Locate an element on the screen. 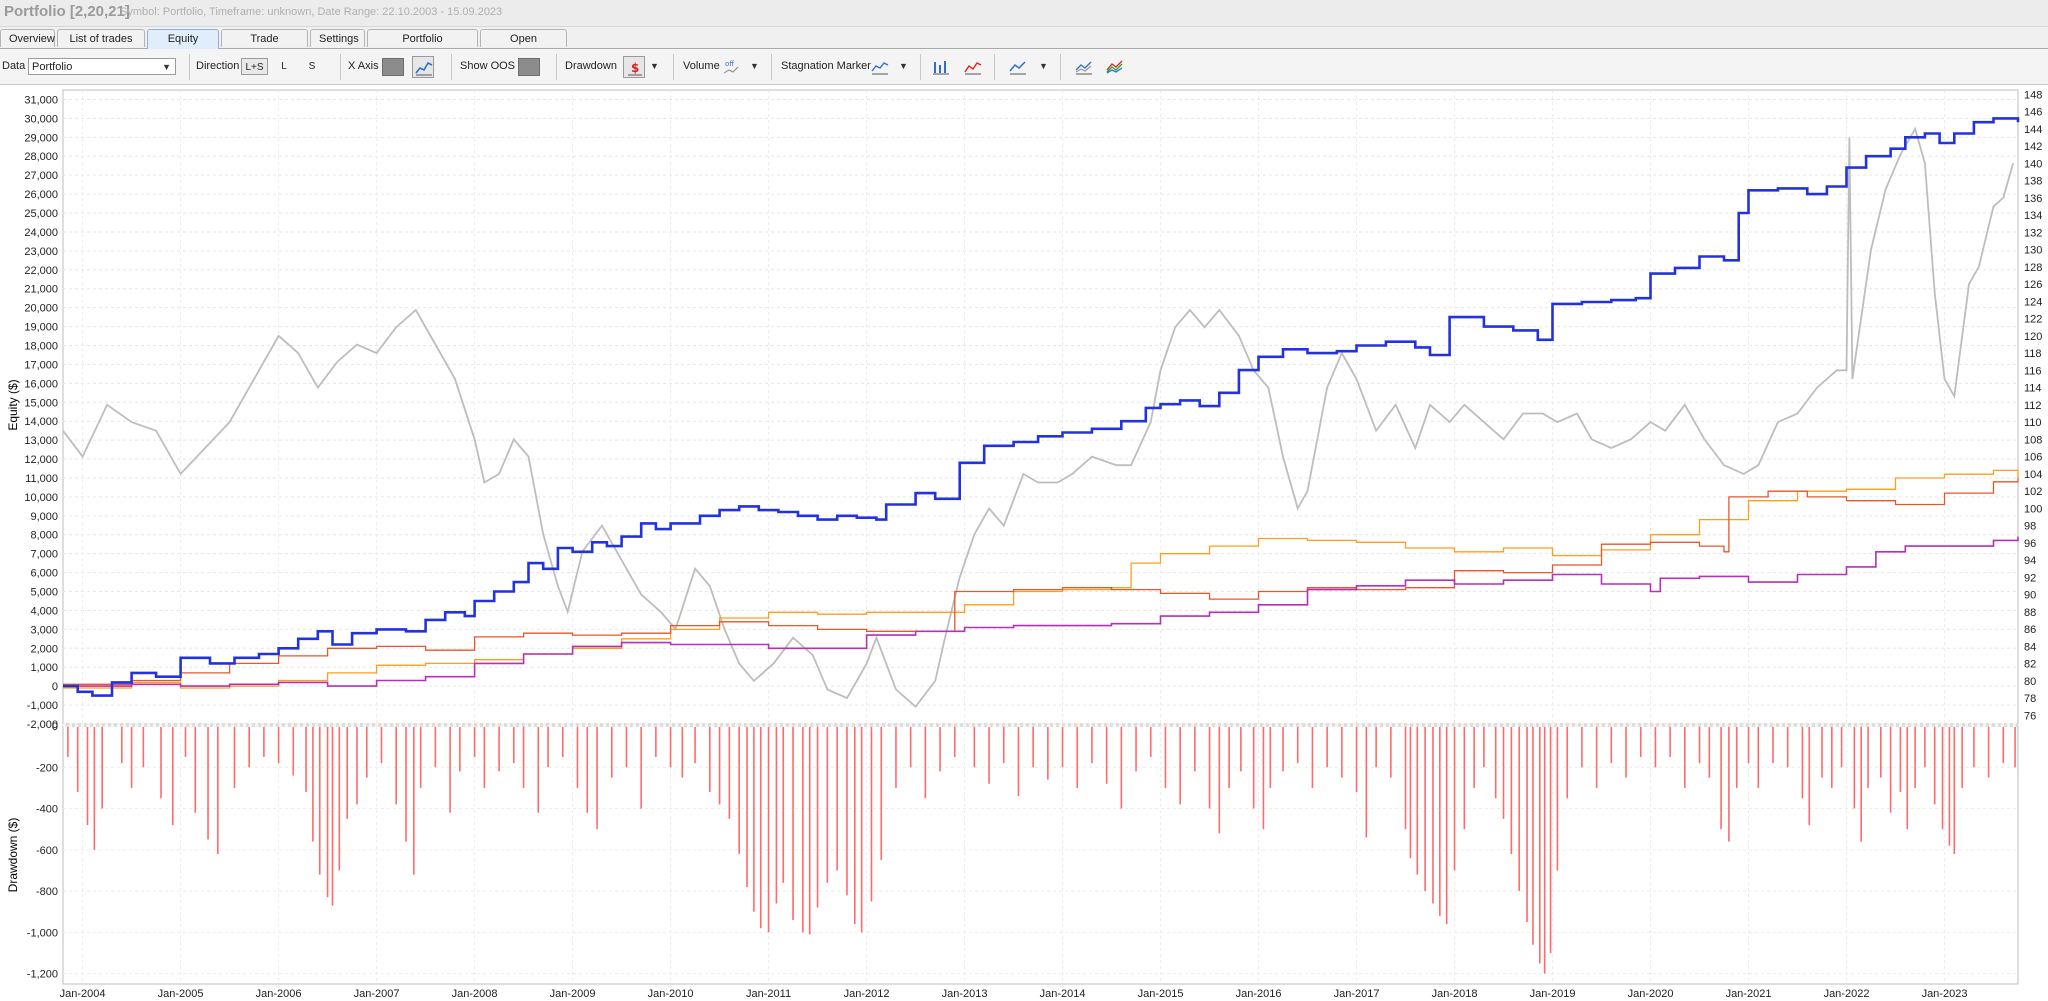 This screenshot has width=2048, height=1001. x-tick-label: Jan-2005 is located at coordinates (181, 994).